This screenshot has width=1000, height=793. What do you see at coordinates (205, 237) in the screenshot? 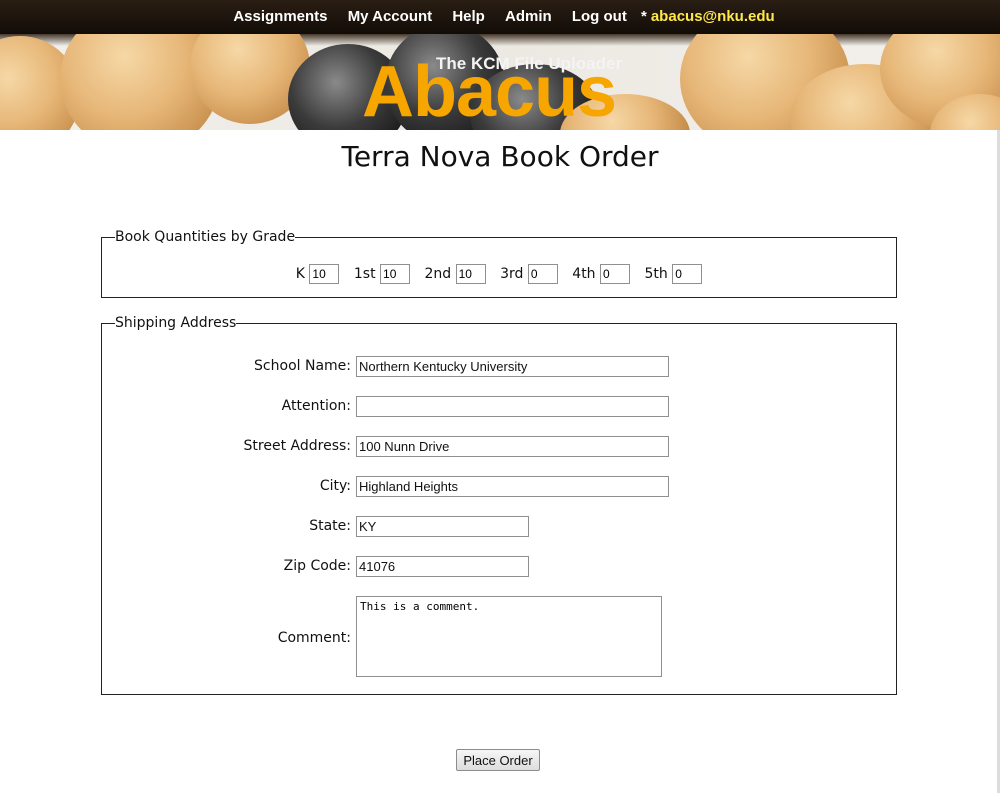
I see `grade-quantities-legend: Book Quantities by Grade` at bounding box center [205, 237].